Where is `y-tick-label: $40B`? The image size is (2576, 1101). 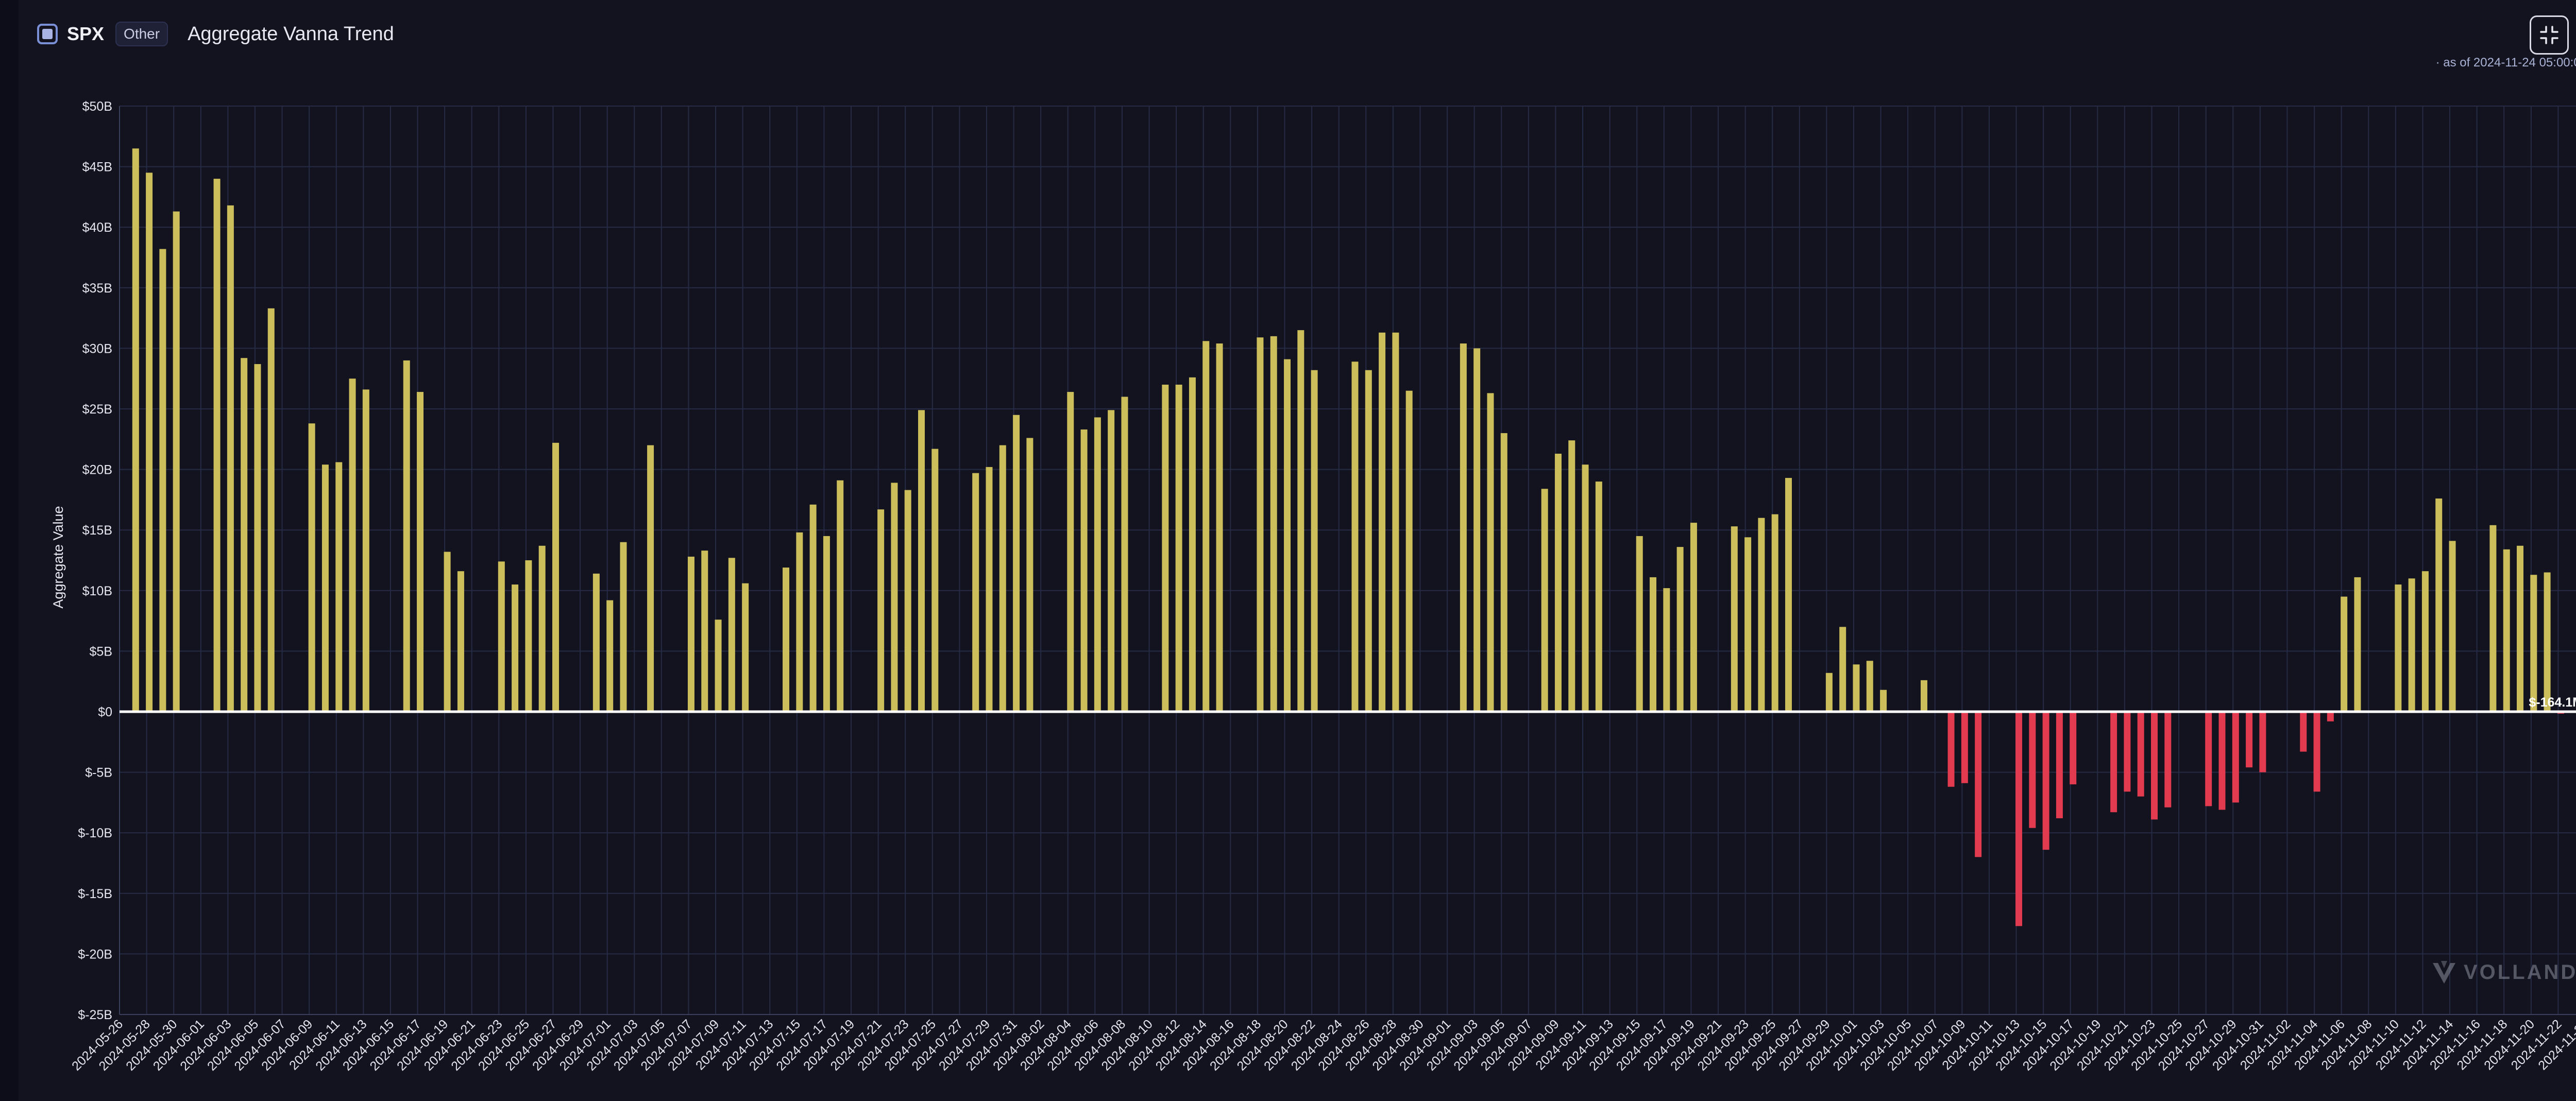 y-tick-label: $40B is located at coordinates (97, 228).